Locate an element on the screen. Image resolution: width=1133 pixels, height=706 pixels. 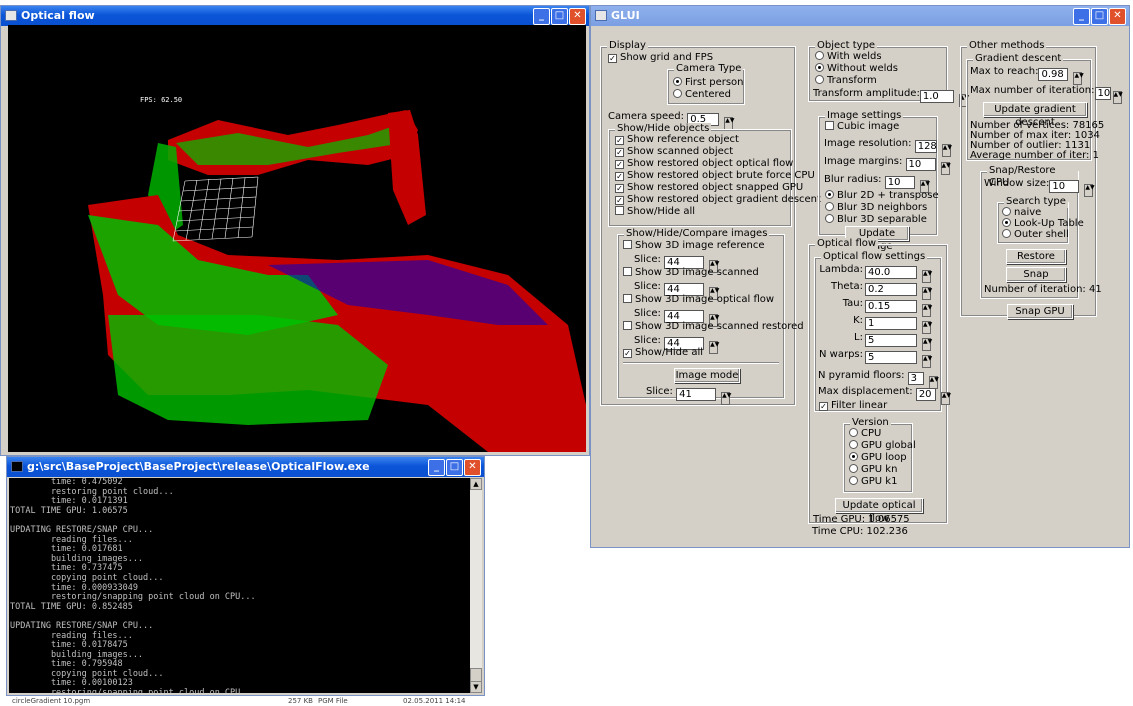
window-size-input: 10 is located at coordinates (1064, 186).